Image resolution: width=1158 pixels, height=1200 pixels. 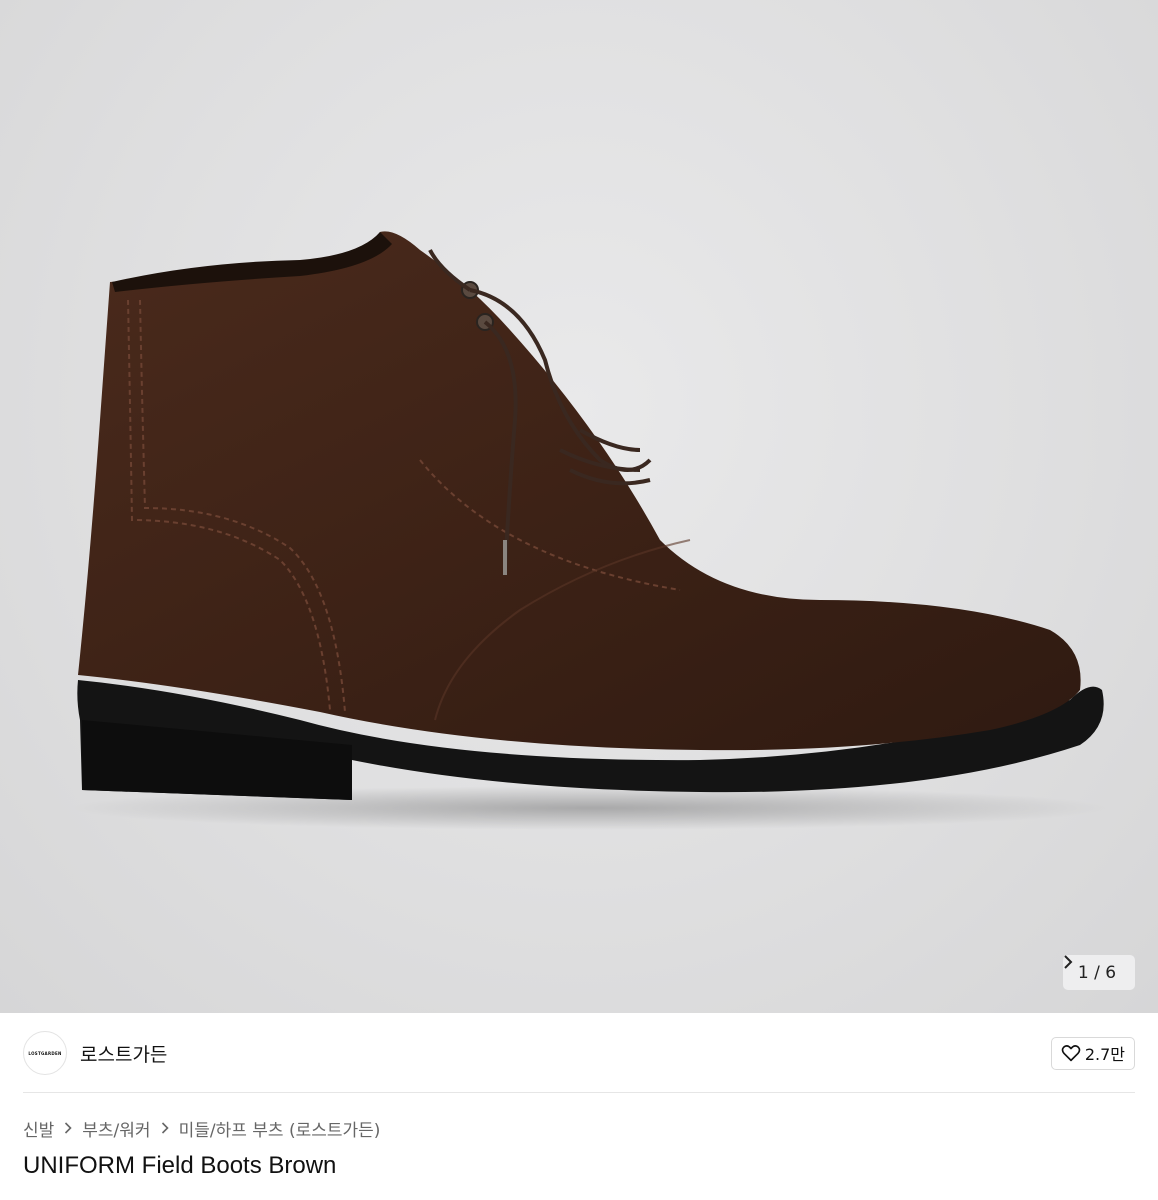 I want to click on like-button: 2.7만, so click(x=1092, y=1053).